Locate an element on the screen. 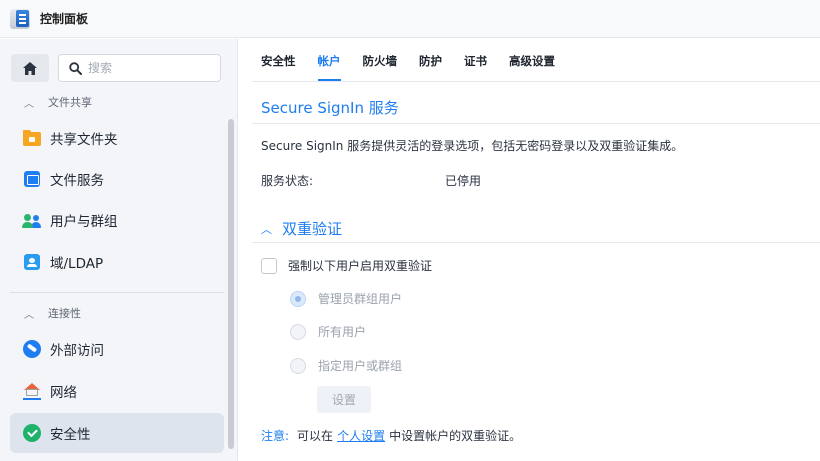 Image resolution: width=820 pixels, height=461 pixels. radio-option-specific-users: 指定用户或群组 is located at coordinates (346, 365).